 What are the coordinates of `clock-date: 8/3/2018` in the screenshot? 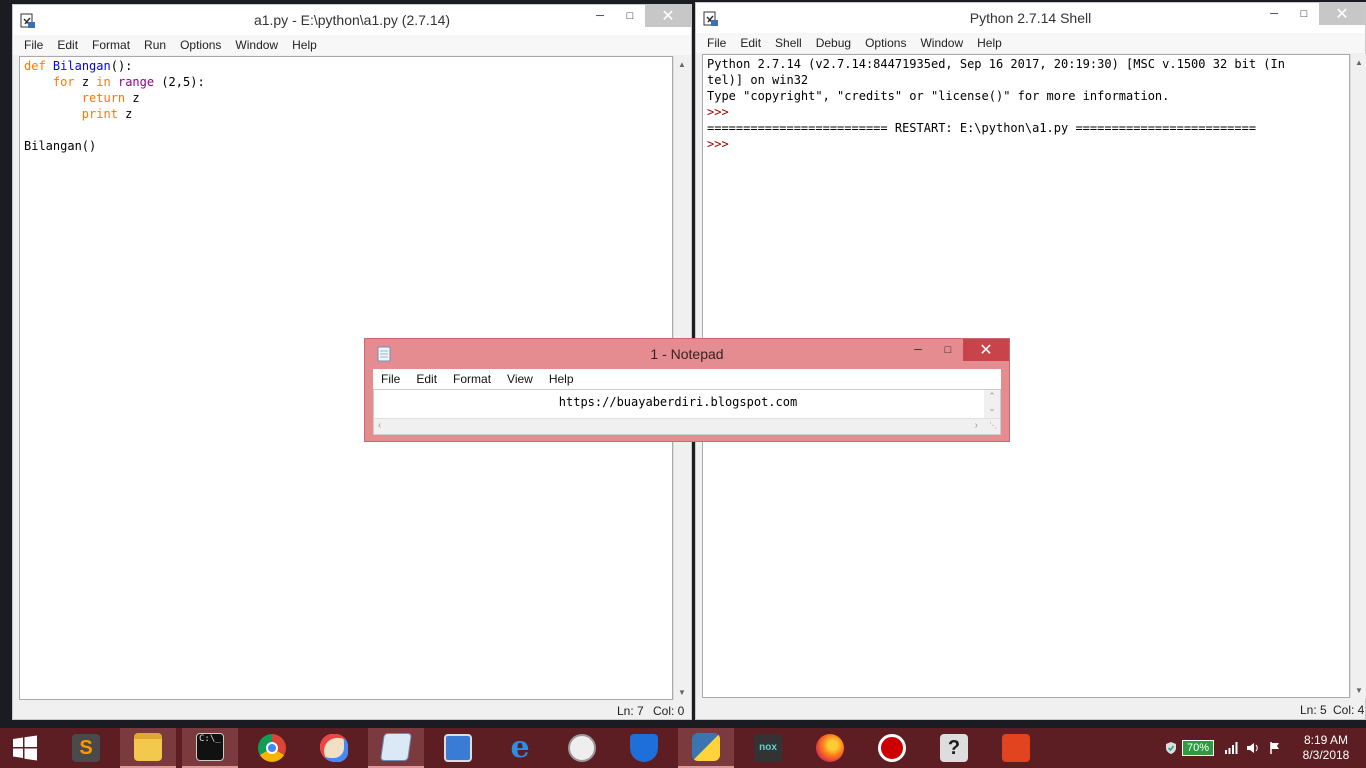 It's located at (1326, 755).